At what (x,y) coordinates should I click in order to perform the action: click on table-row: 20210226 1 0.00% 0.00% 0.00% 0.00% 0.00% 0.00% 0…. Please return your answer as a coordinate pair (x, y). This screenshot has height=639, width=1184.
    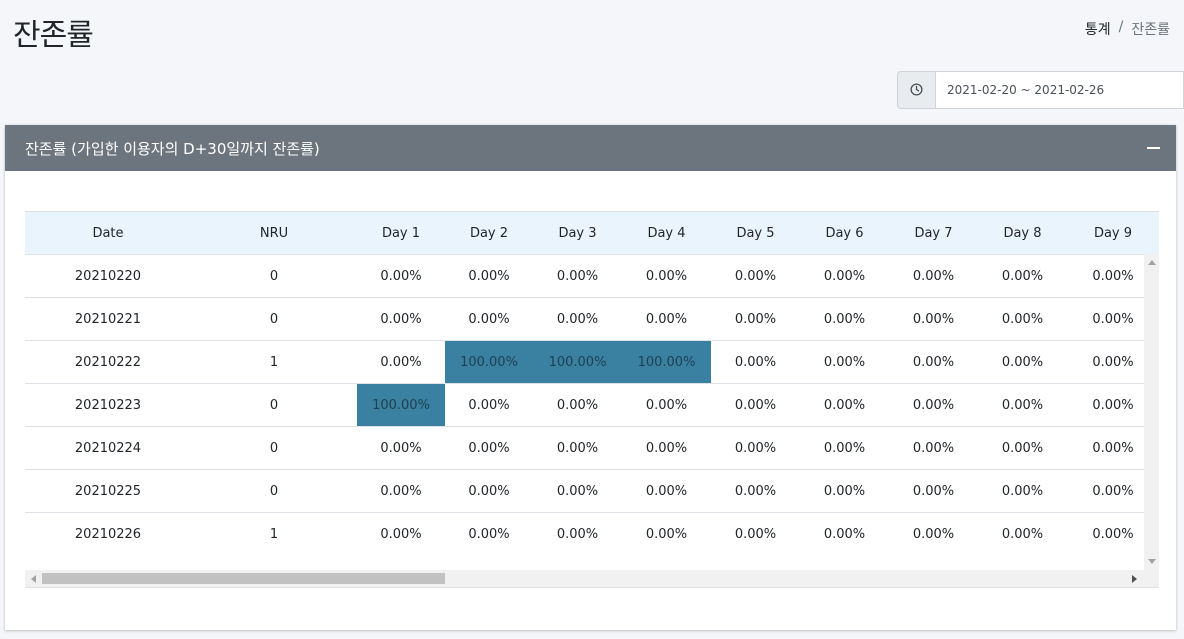
    Looking at the image, I should click on (592, 534).